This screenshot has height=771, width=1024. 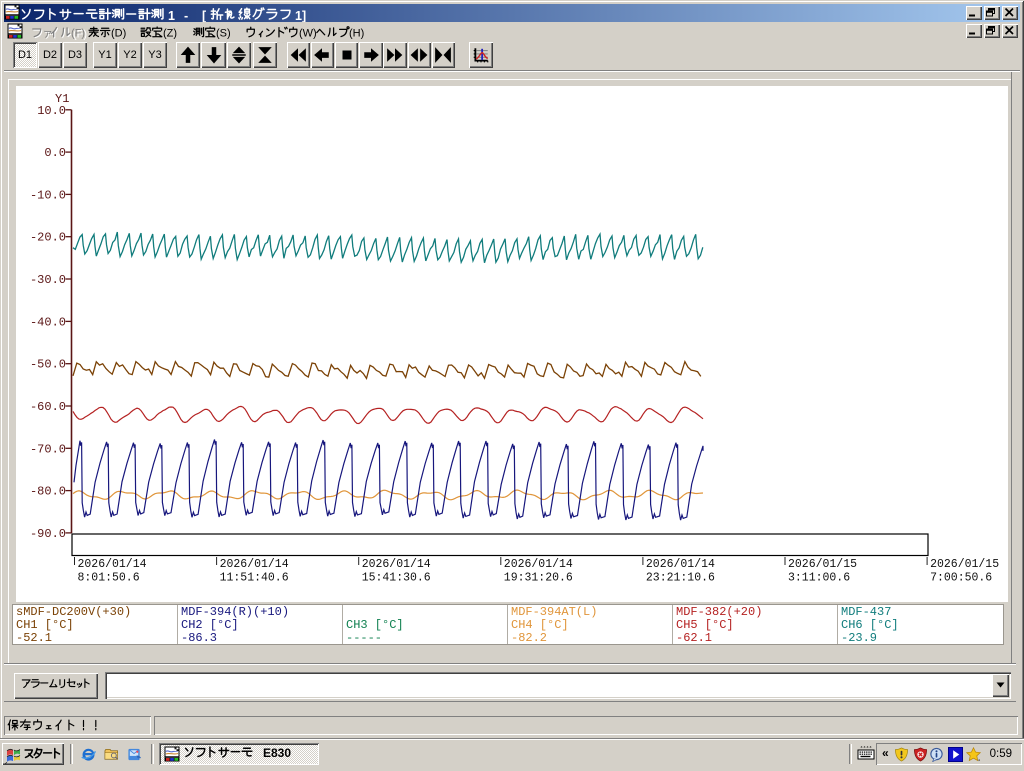 I want to click on svg-text: 3:11:00.6, so click(x=819, y=578).